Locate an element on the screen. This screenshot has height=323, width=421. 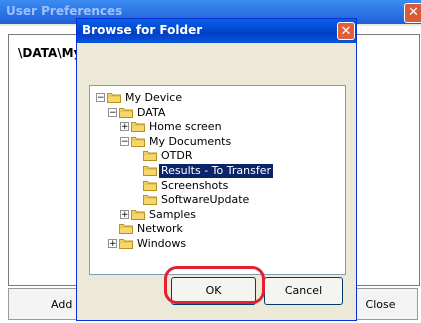
background-window-title: User Preferences is located at coordinates (64, 11).